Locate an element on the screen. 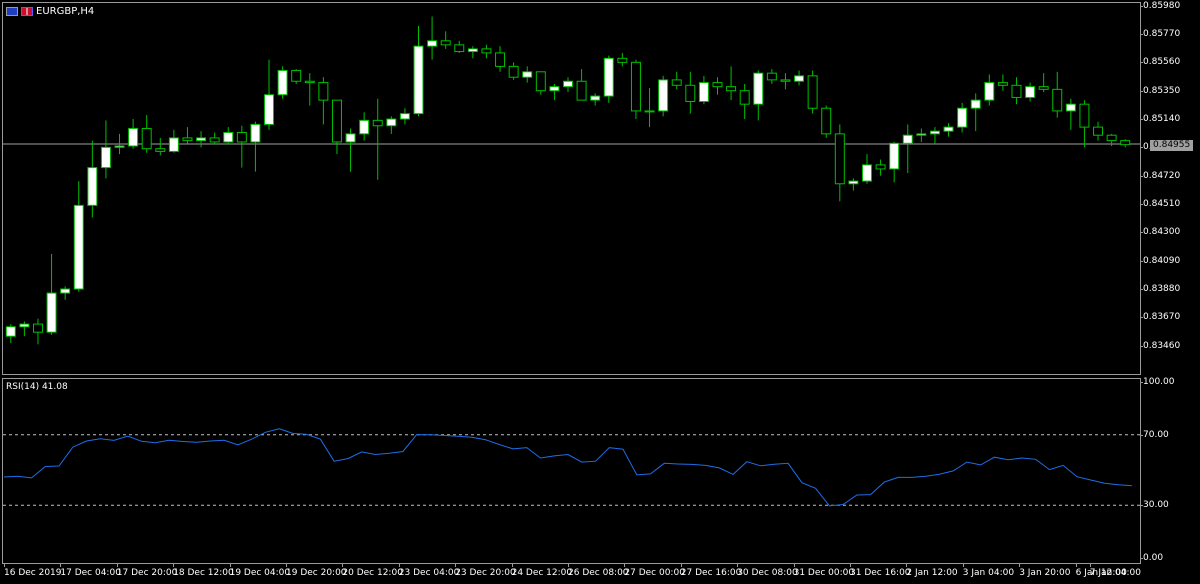 Image resolution: width=1200 pixels, height=584 pixels. price-tick-label: 0.85560 is located at coordinates (1160, 62).